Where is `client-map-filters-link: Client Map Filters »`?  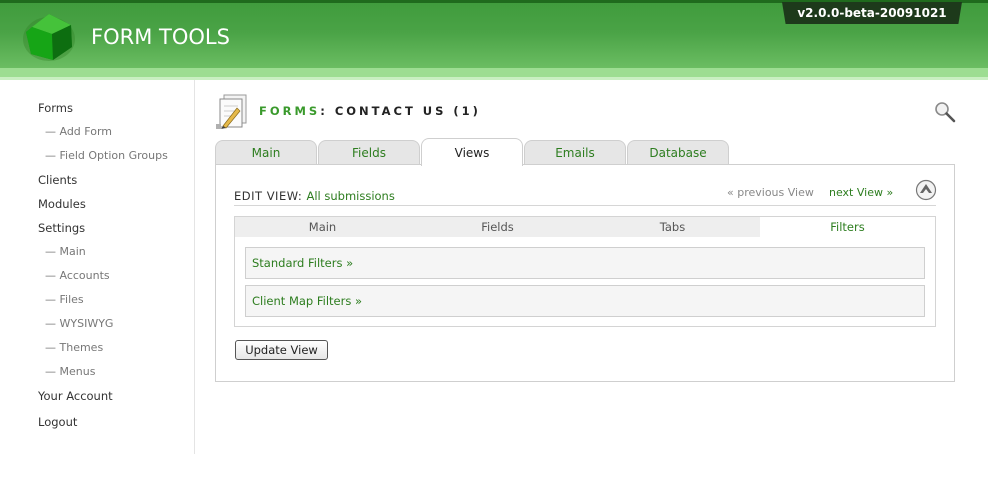 client-map-filters-link: Client Map Filters » is located at coordinates (585, 301).